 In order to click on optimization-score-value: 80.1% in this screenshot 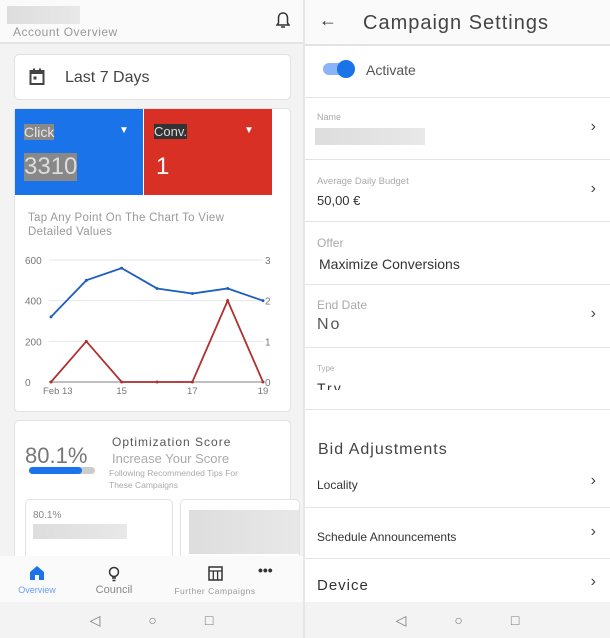, I will do `click(56, 455)`.